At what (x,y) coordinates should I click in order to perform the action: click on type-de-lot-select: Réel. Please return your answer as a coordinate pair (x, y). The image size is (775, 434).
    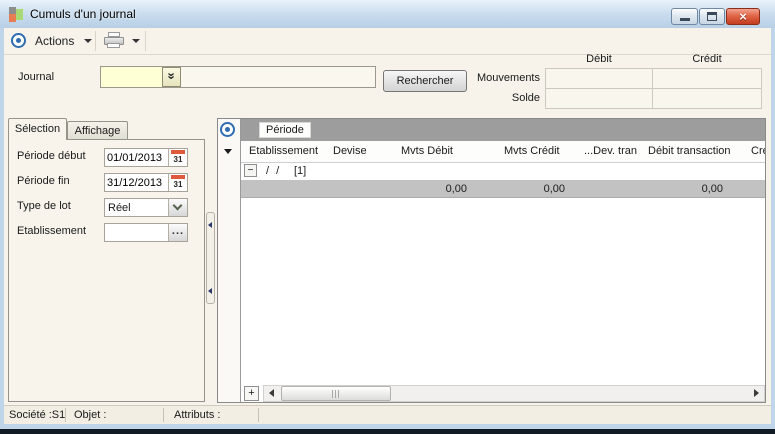
    Looking at the image, I should click on (146, 207).